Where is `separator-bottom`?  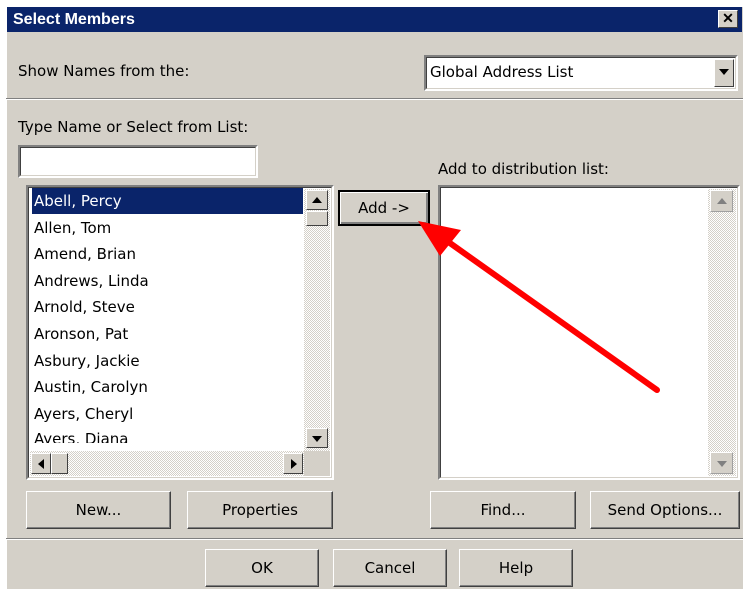
separator-bottom is located at coordinates (374, 539).